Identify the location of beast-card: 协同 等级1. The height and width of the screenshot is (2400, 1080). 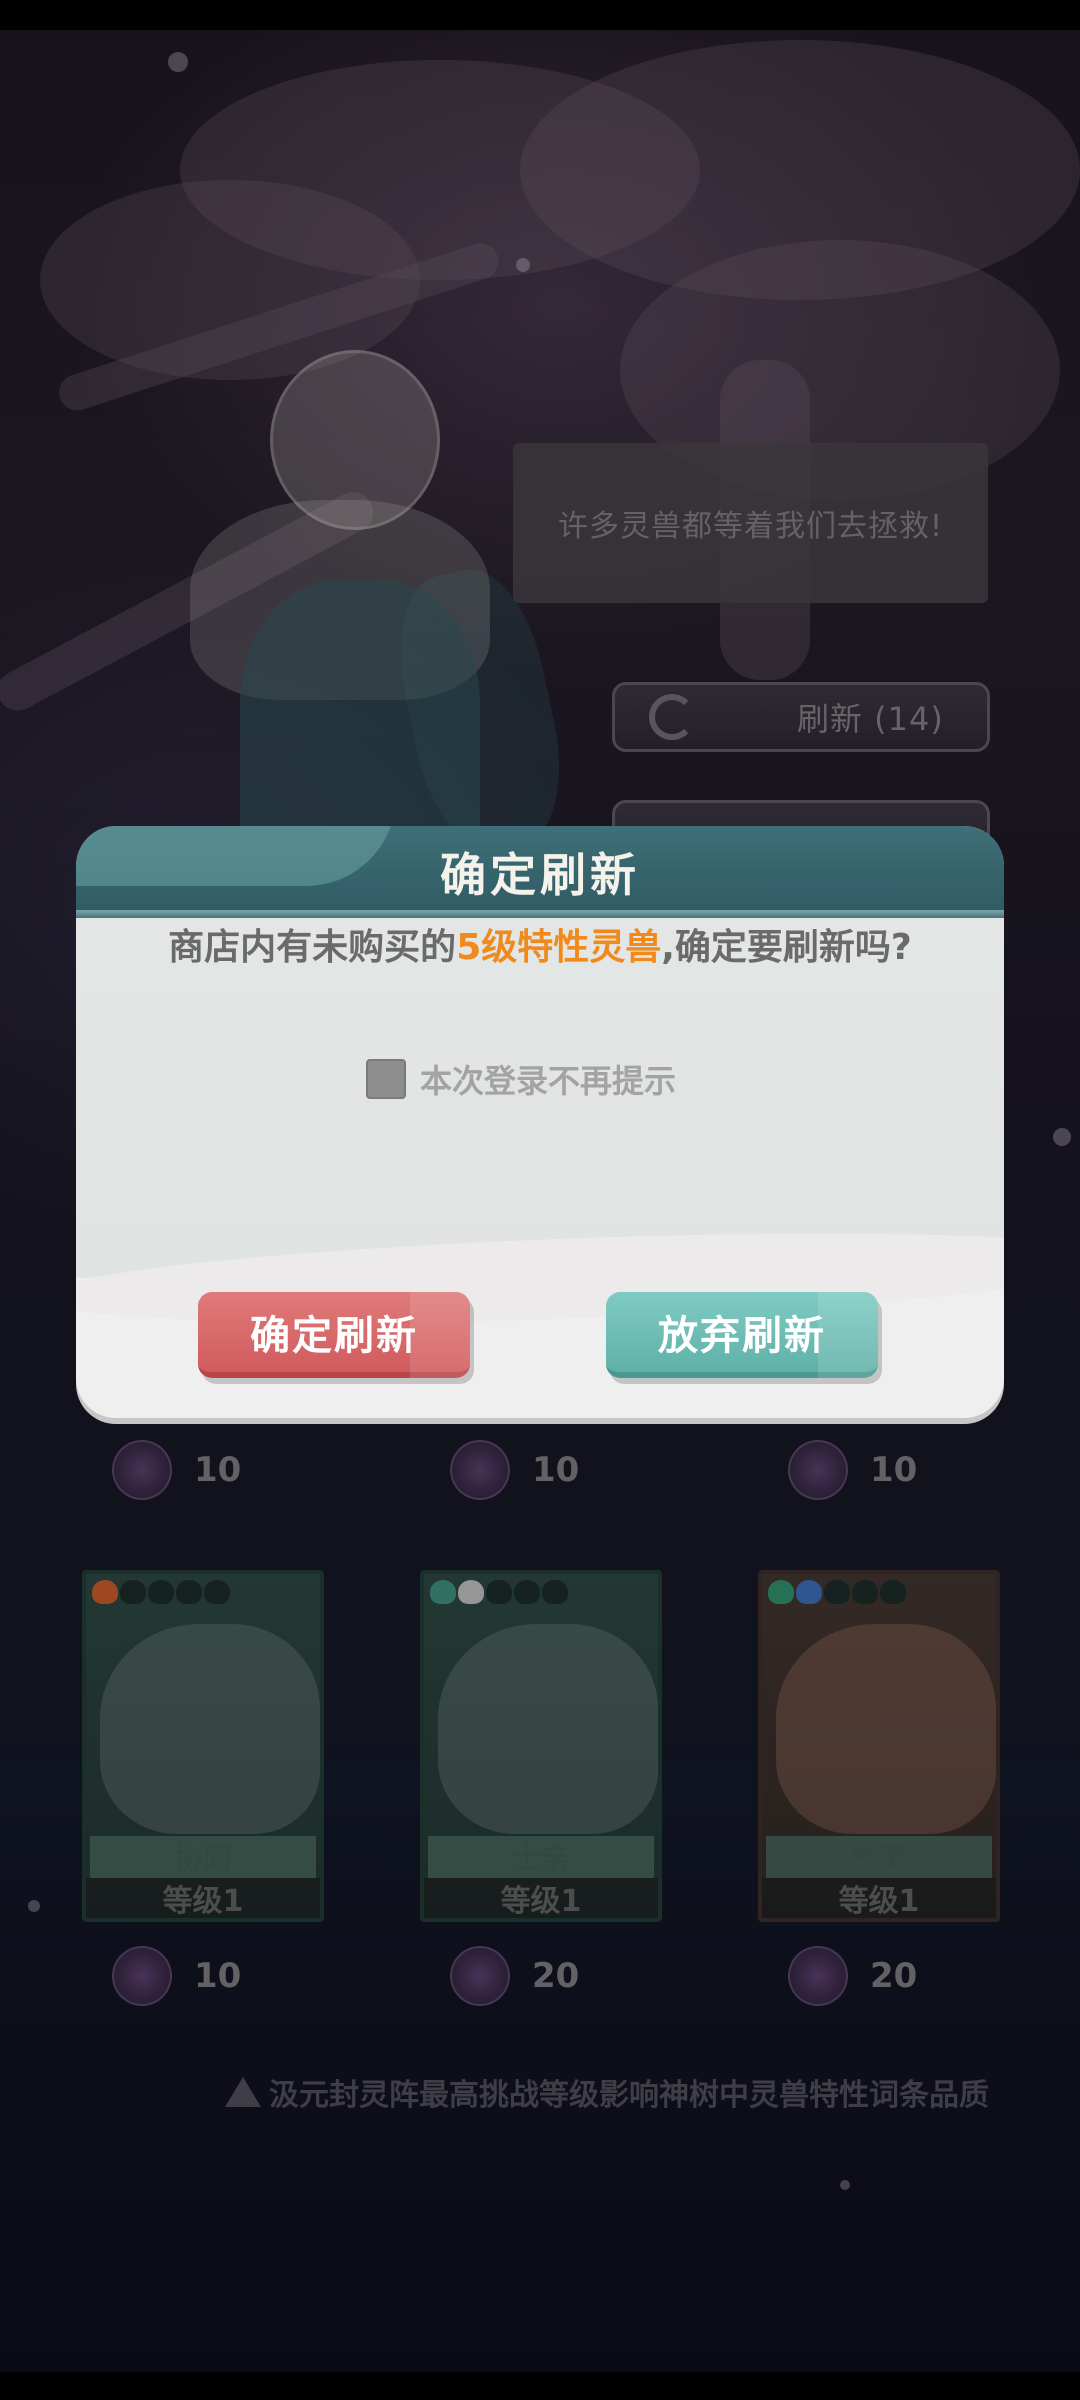
(203, 1746).